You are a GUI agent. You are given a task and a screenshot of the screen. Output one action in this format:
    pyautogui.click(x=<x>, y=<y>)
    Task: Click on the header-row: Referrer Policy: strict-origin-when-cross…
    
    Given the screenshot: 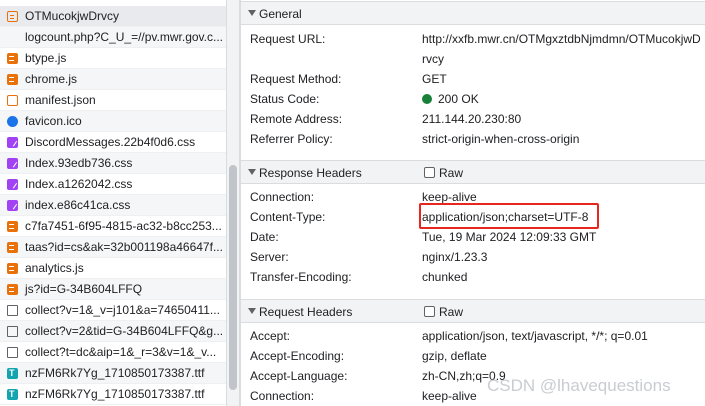 What is the action you would take?
    pyautogui.click(x=473, y=139)
    